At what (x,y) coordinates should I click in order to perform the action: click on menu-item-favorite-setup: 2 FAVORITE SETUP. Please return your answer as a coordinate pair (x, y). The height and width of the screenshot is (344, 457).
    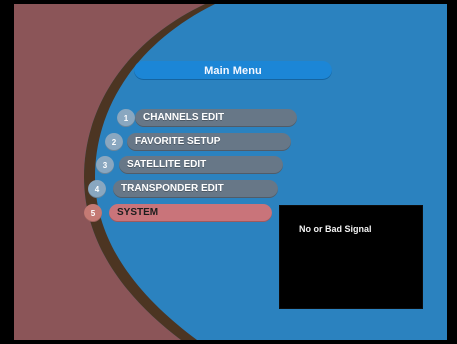
    Looking at the image, I should click on (198, 142).